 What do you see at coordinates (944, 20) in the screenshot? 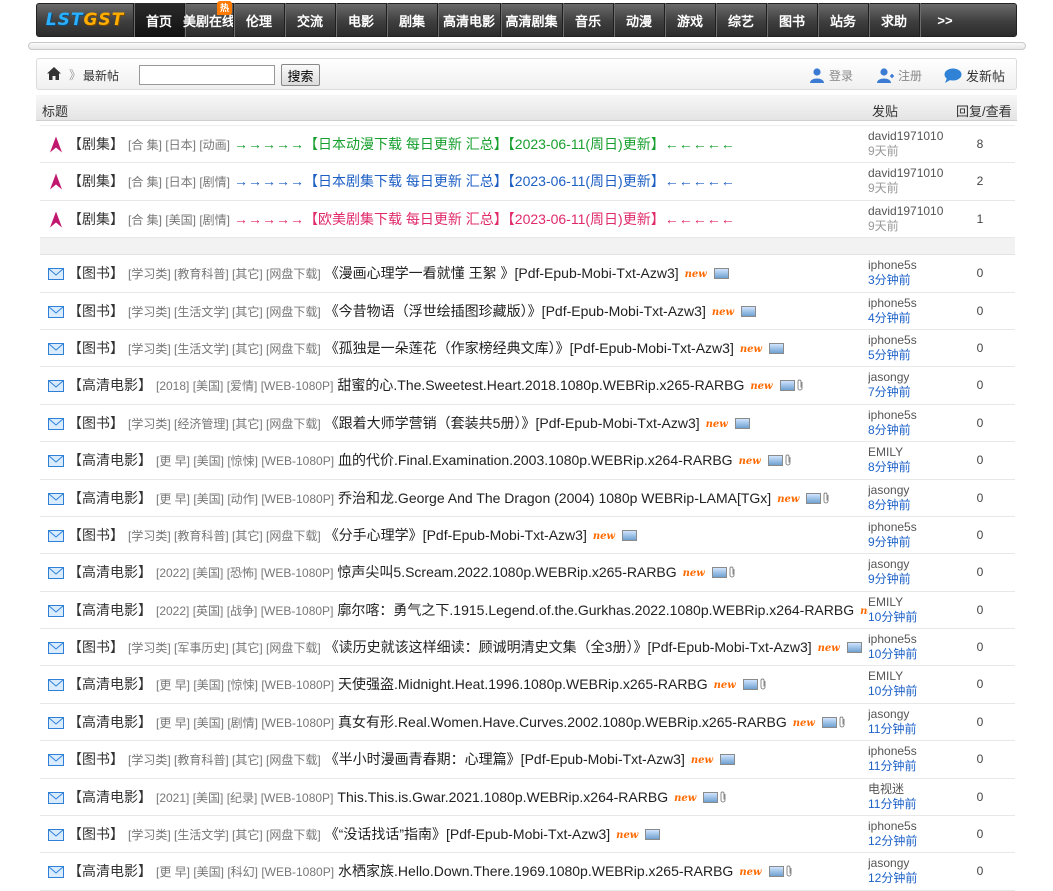
I see `nav-item: >>` at bounding box center [944, 20].